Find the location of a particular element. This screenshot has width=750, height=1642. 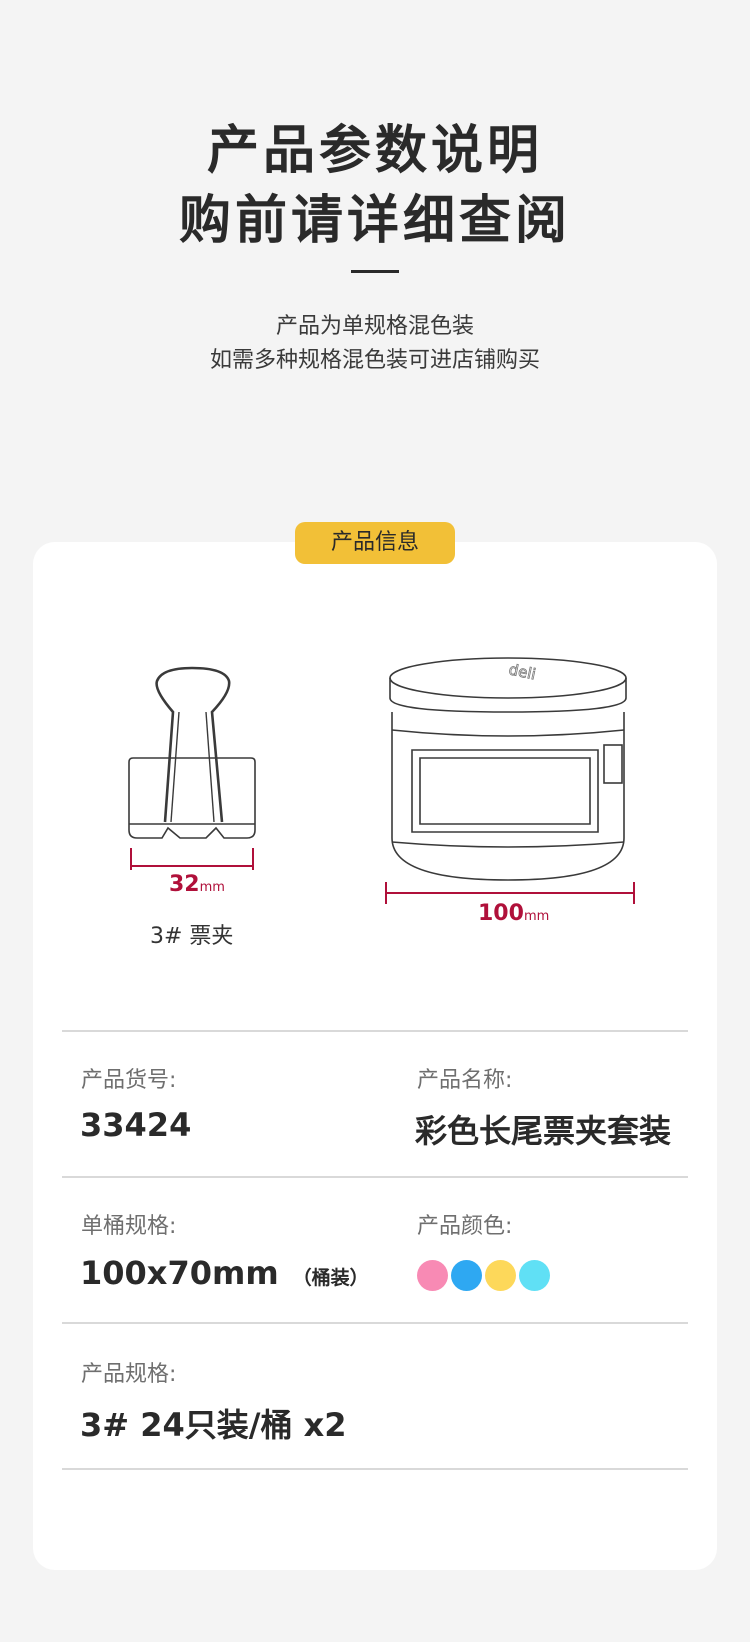

color-swatch-pink is located at coordinates (432, 1275).